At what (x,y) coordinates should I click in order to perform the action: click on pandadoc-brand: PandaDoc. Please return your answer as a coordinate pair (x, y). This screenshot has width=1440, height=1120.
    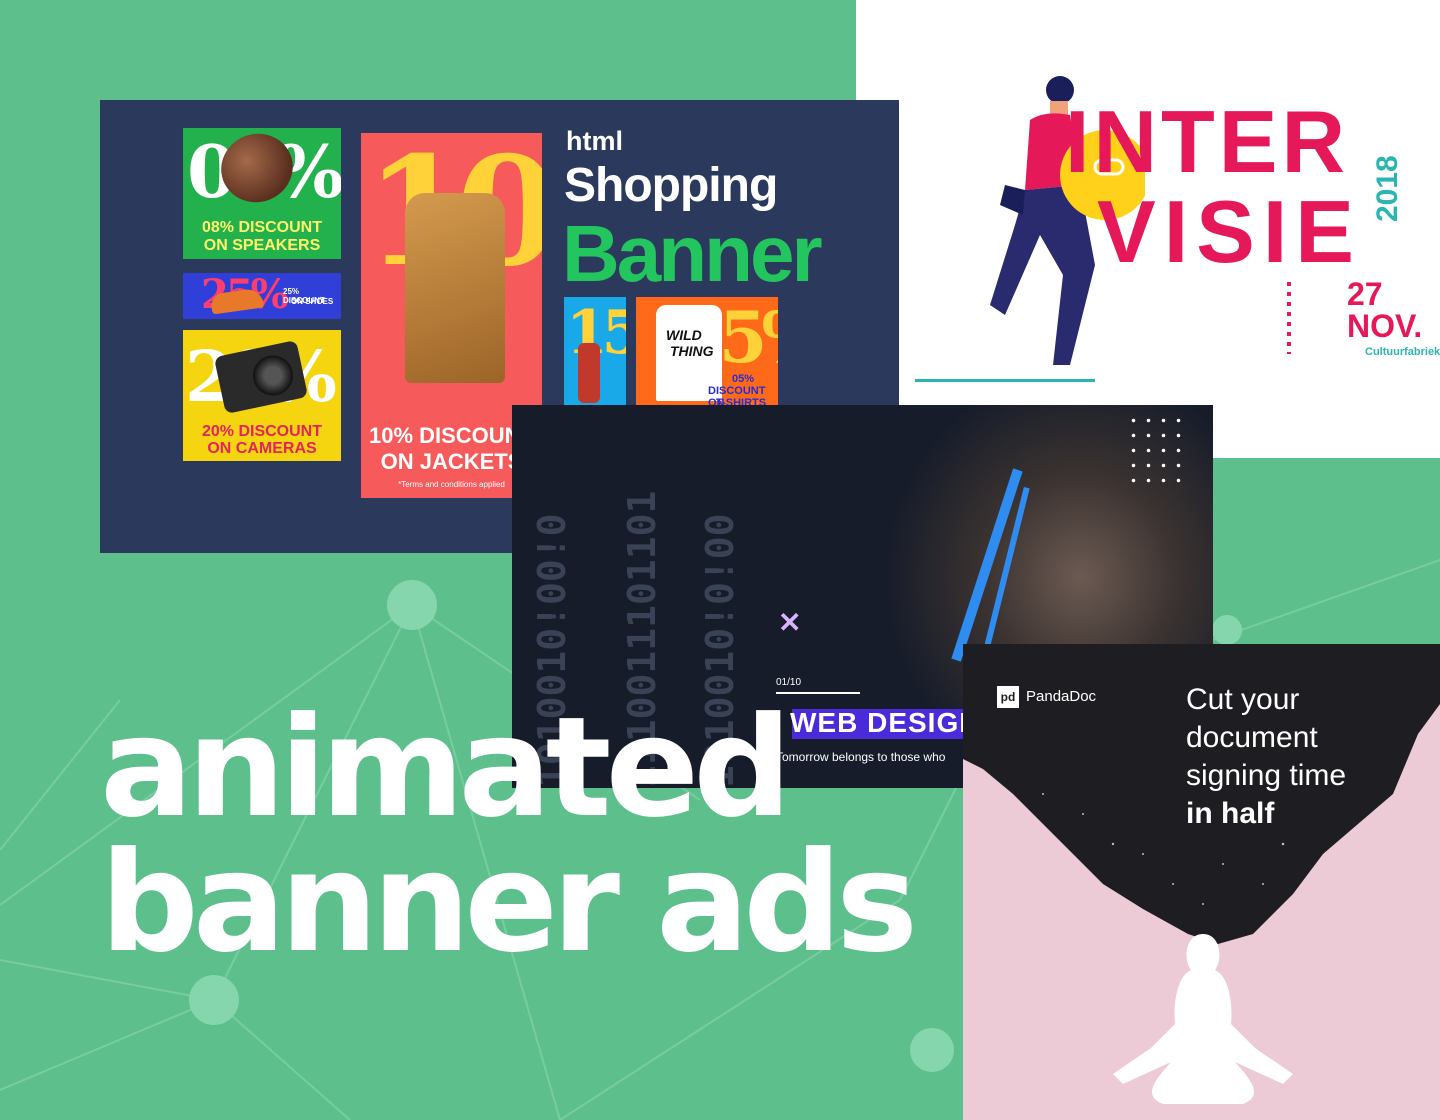
    Looking at the image, I should click on (1061, 696).